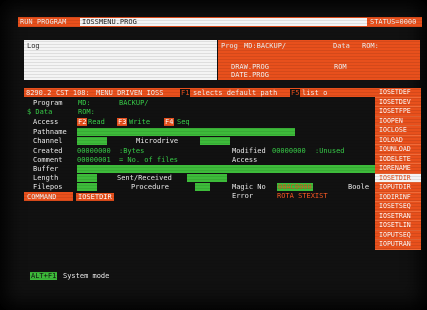  I want to click on program-name-field: IOSSMENU.PROG, so click(223, 22).